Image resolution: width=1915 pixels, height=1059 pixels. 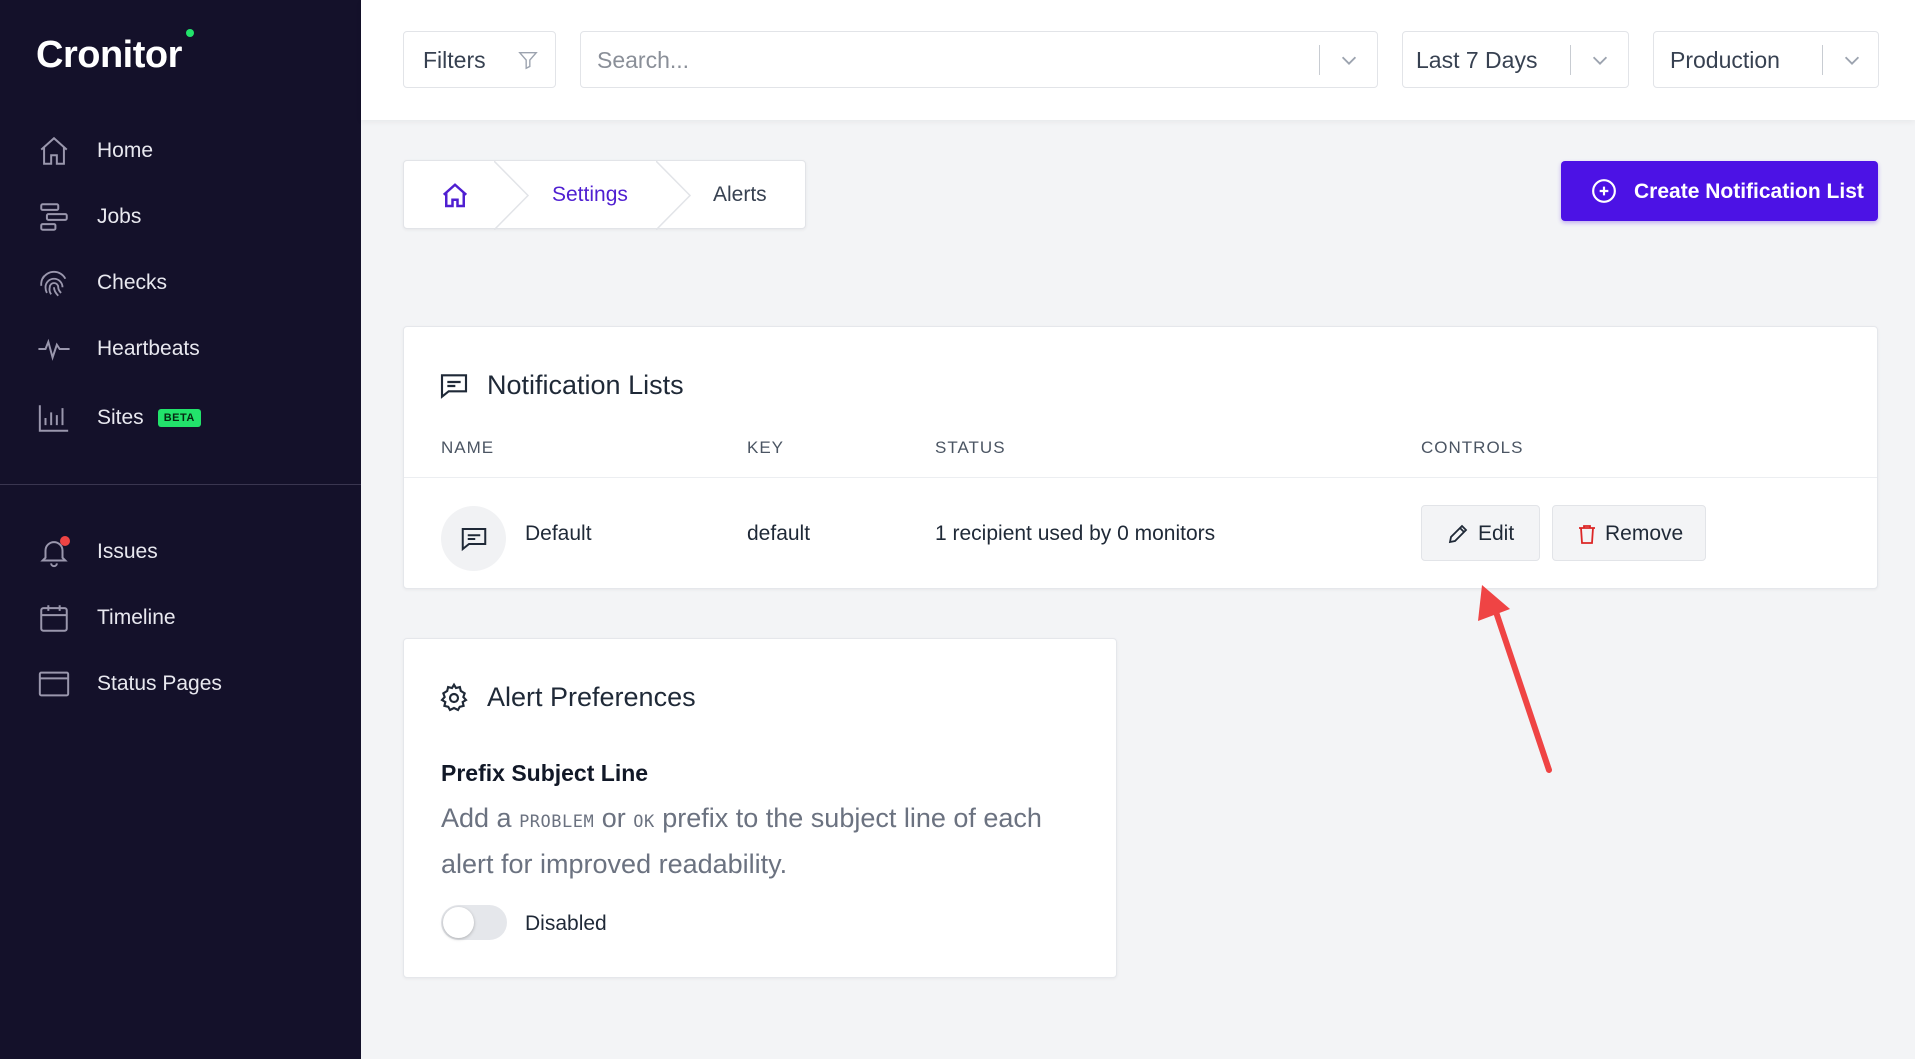 What do you see at coordinates (127, 551) in the screenshot?
I see `sidebar-item-label: Issues` at bounding box center [127, 551].